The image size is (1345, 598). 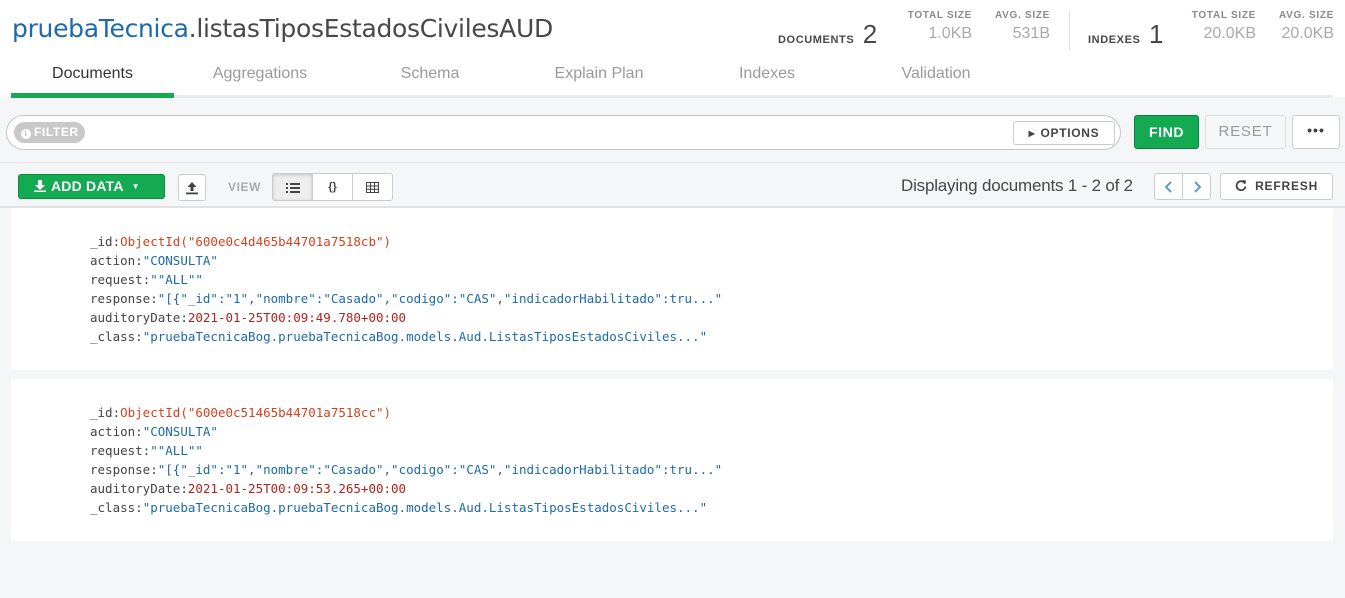 What do you see at coordinates (1316, 132) in the screenshot?
I see `more-options-button: •••` at bounding box center [1316, 132].